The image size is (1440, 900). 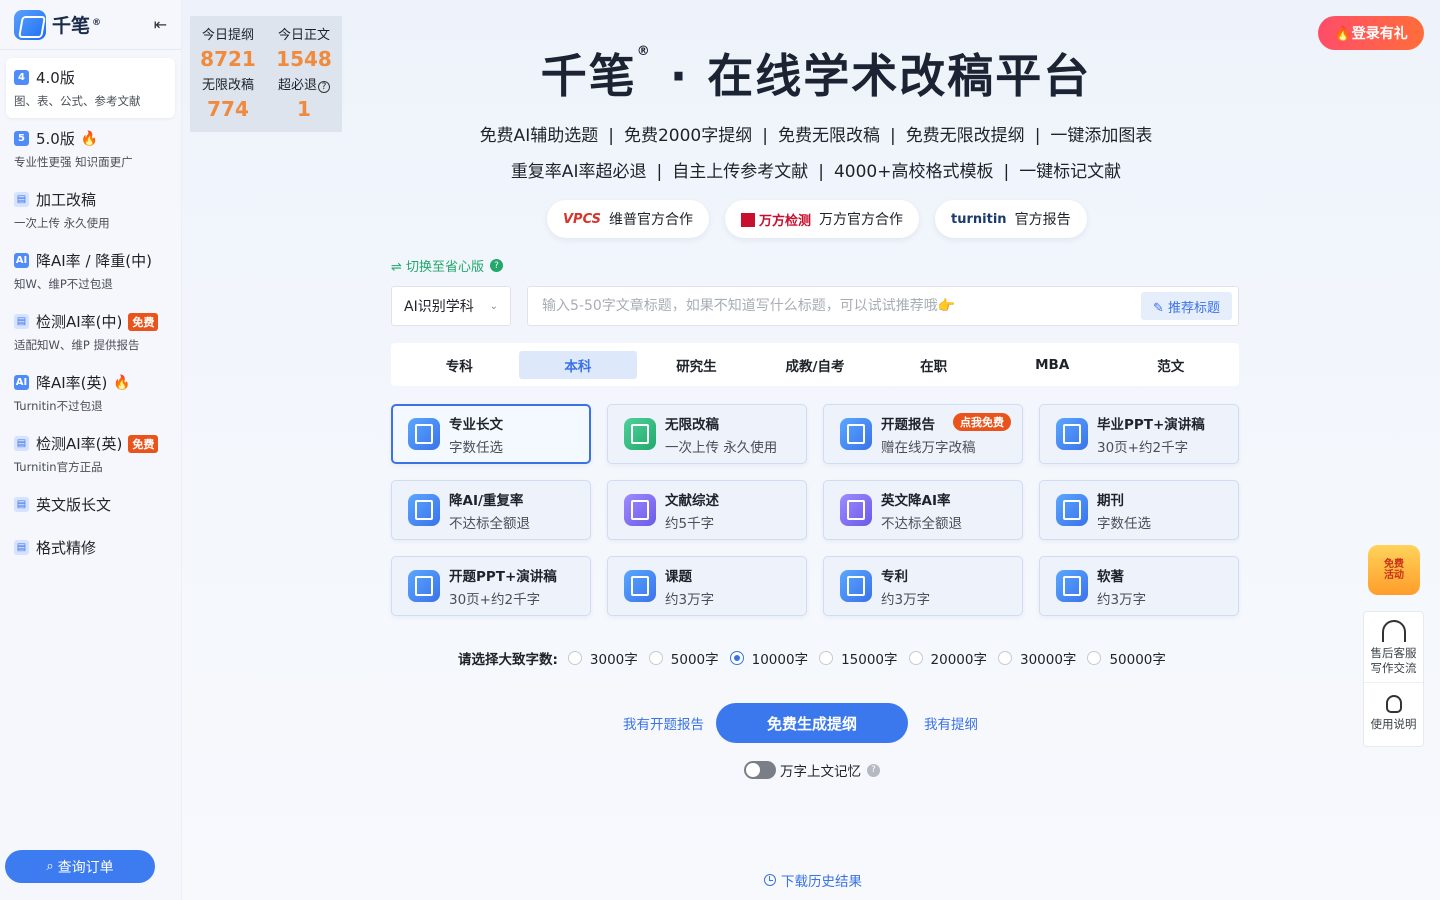 What do you see at coordinates (73, 162) in the screenshot?
I see `sidebar-item-sub: 专业性更强 知识面更广` at bounding box center [73, 162].